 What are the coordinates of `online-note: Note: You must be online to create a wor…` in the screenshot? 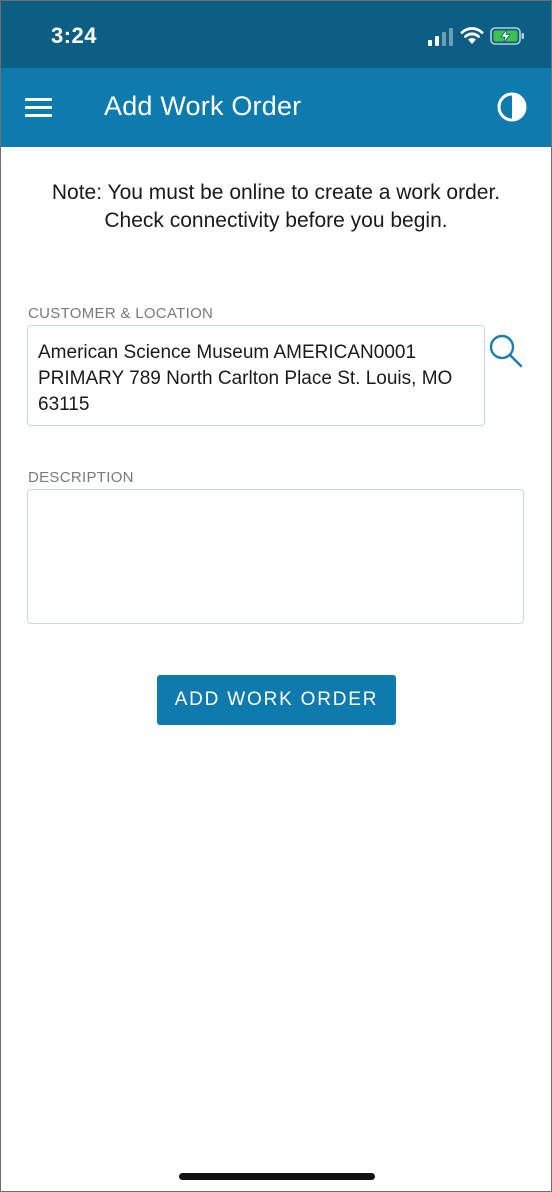 It's located at (276, 207).